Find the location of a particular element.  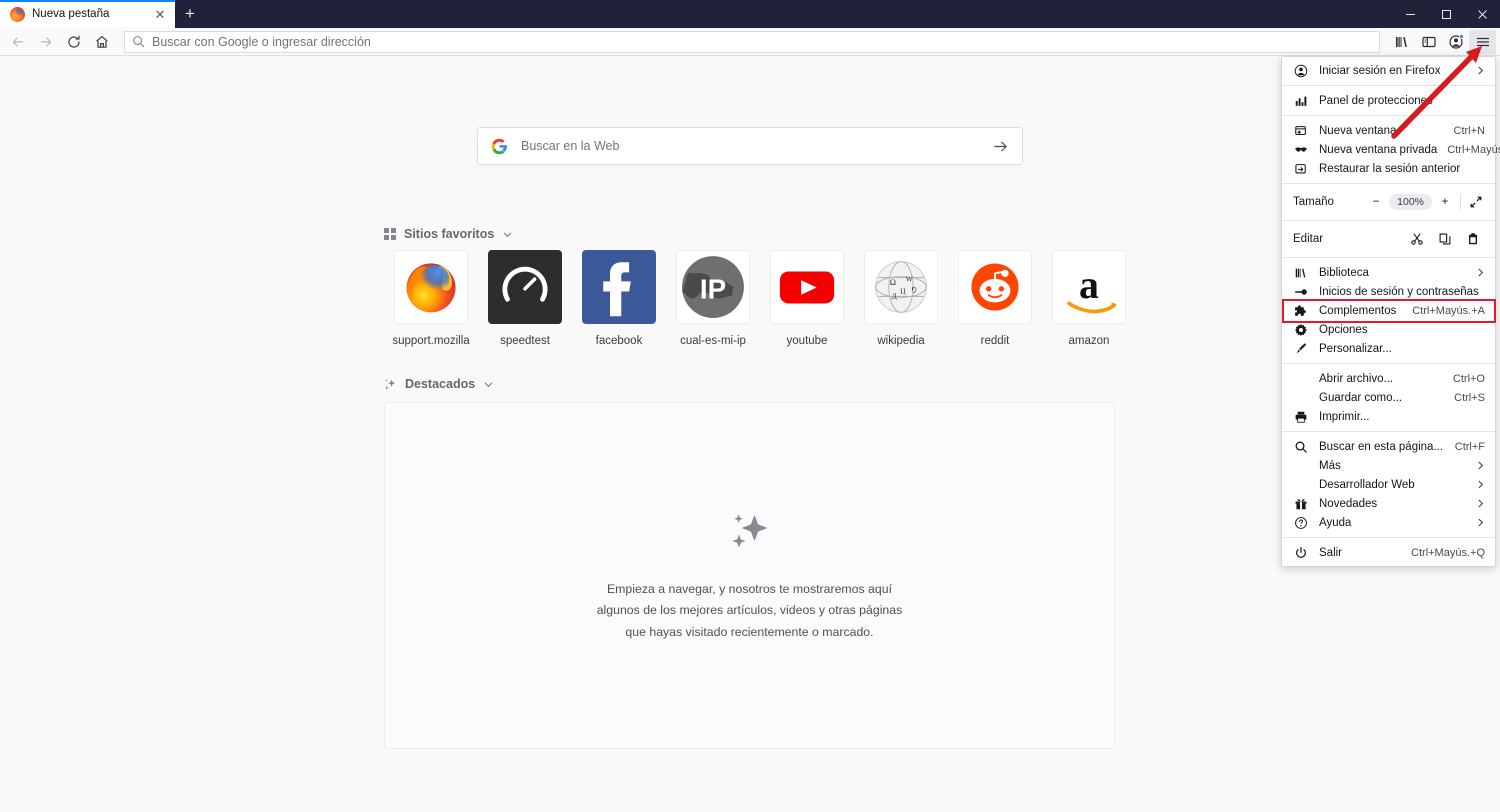

reload-icon is located at coordinates (74, 42).